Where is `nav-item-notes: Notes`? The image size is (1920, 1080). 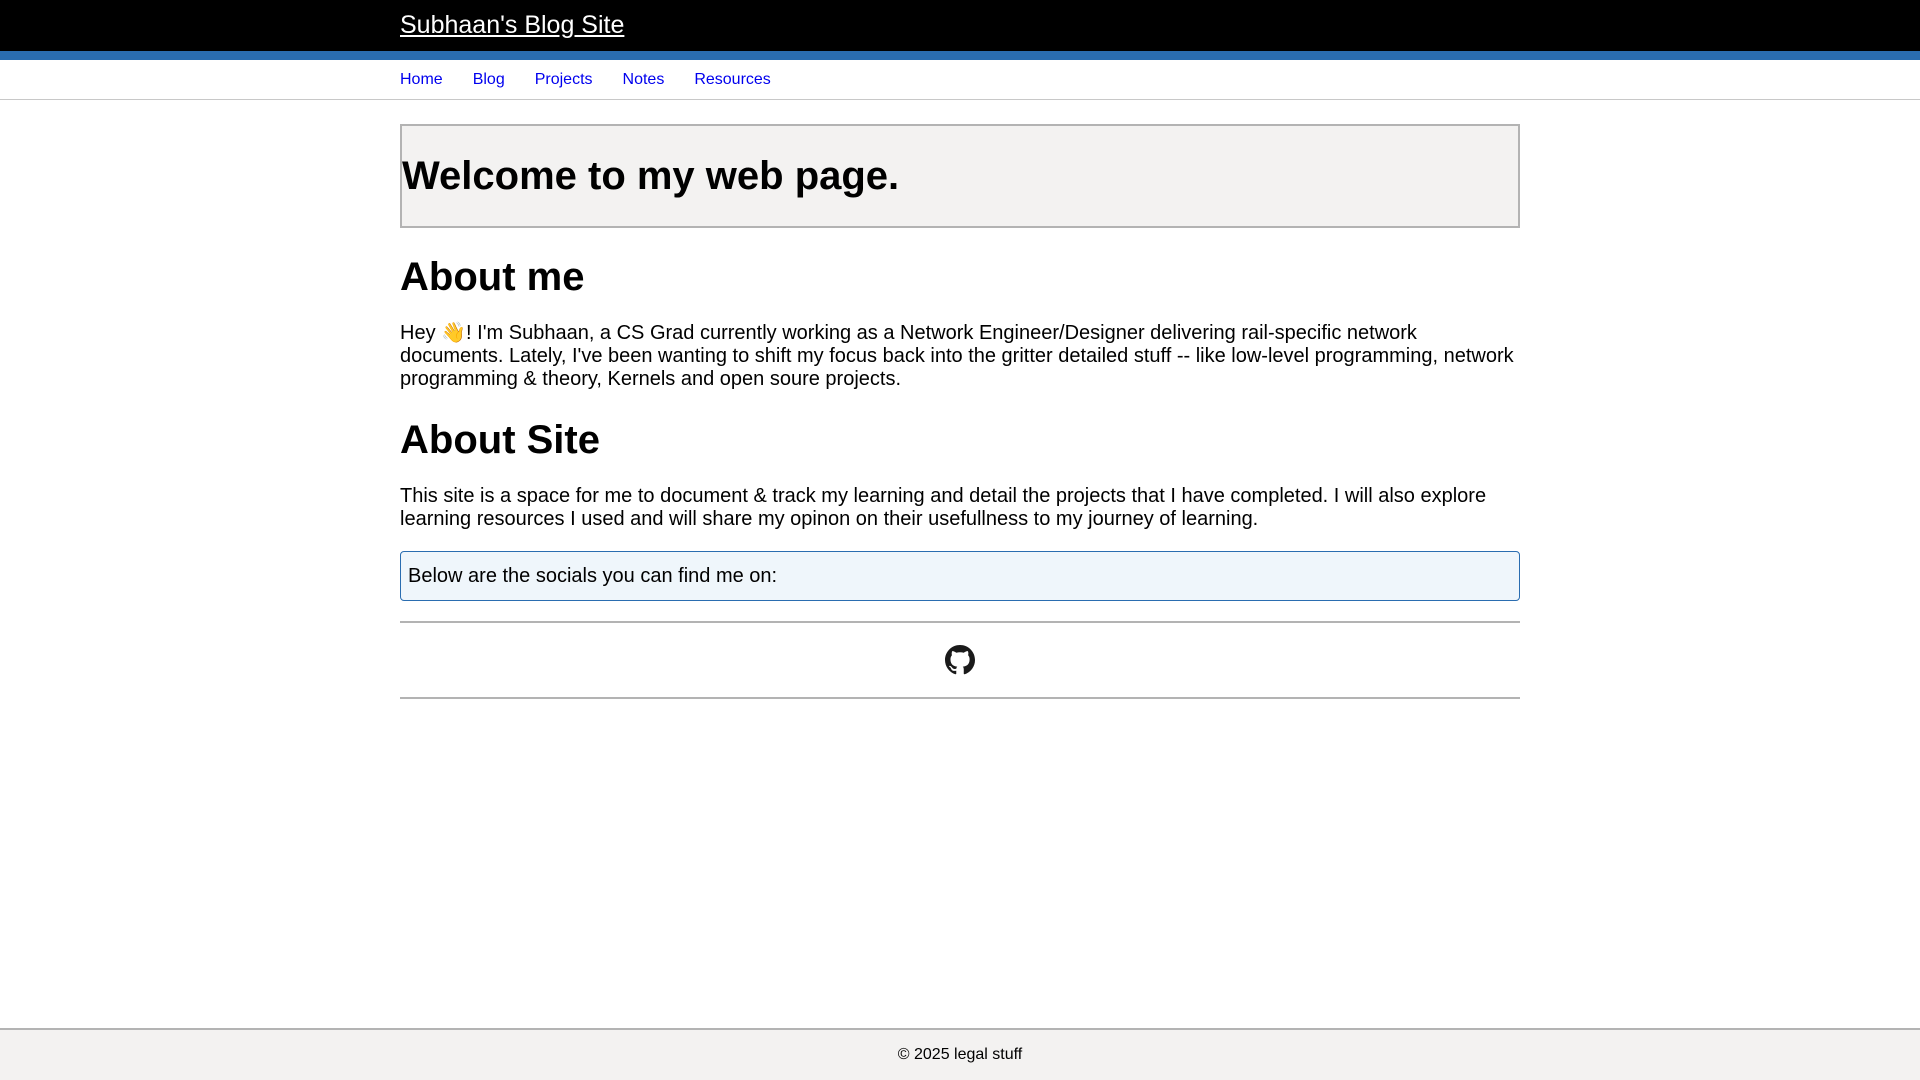
nav-item-notes: Notes is located at coordinates (644, 80).